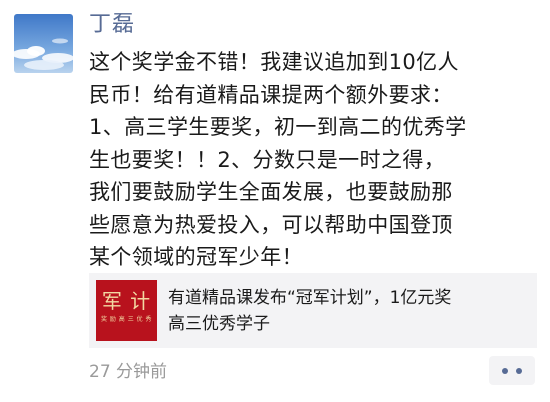  What do you see at coordinates (278, 127) in the screenshot?
I see `post-text-line: 1、高三学生要奖，初一到高二的优秀学` at bounding box center [278, 127].